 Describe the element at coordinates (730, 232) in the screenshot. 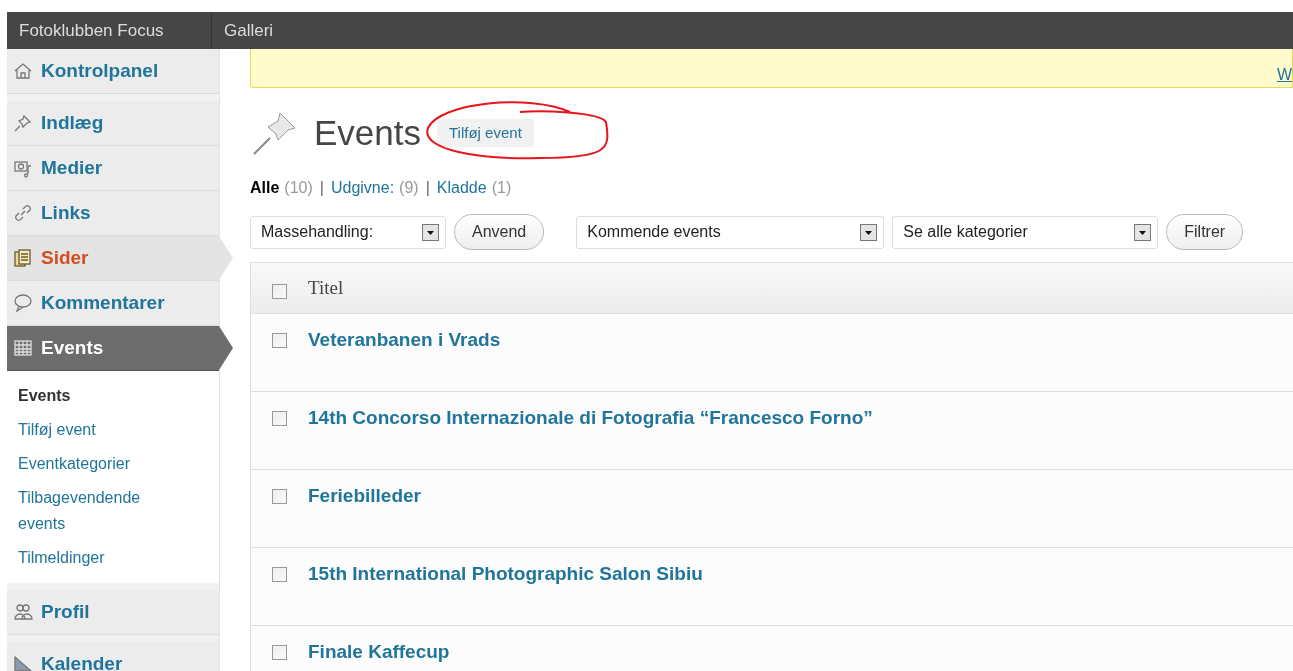

I see `period-select: Kommende events` at that location.